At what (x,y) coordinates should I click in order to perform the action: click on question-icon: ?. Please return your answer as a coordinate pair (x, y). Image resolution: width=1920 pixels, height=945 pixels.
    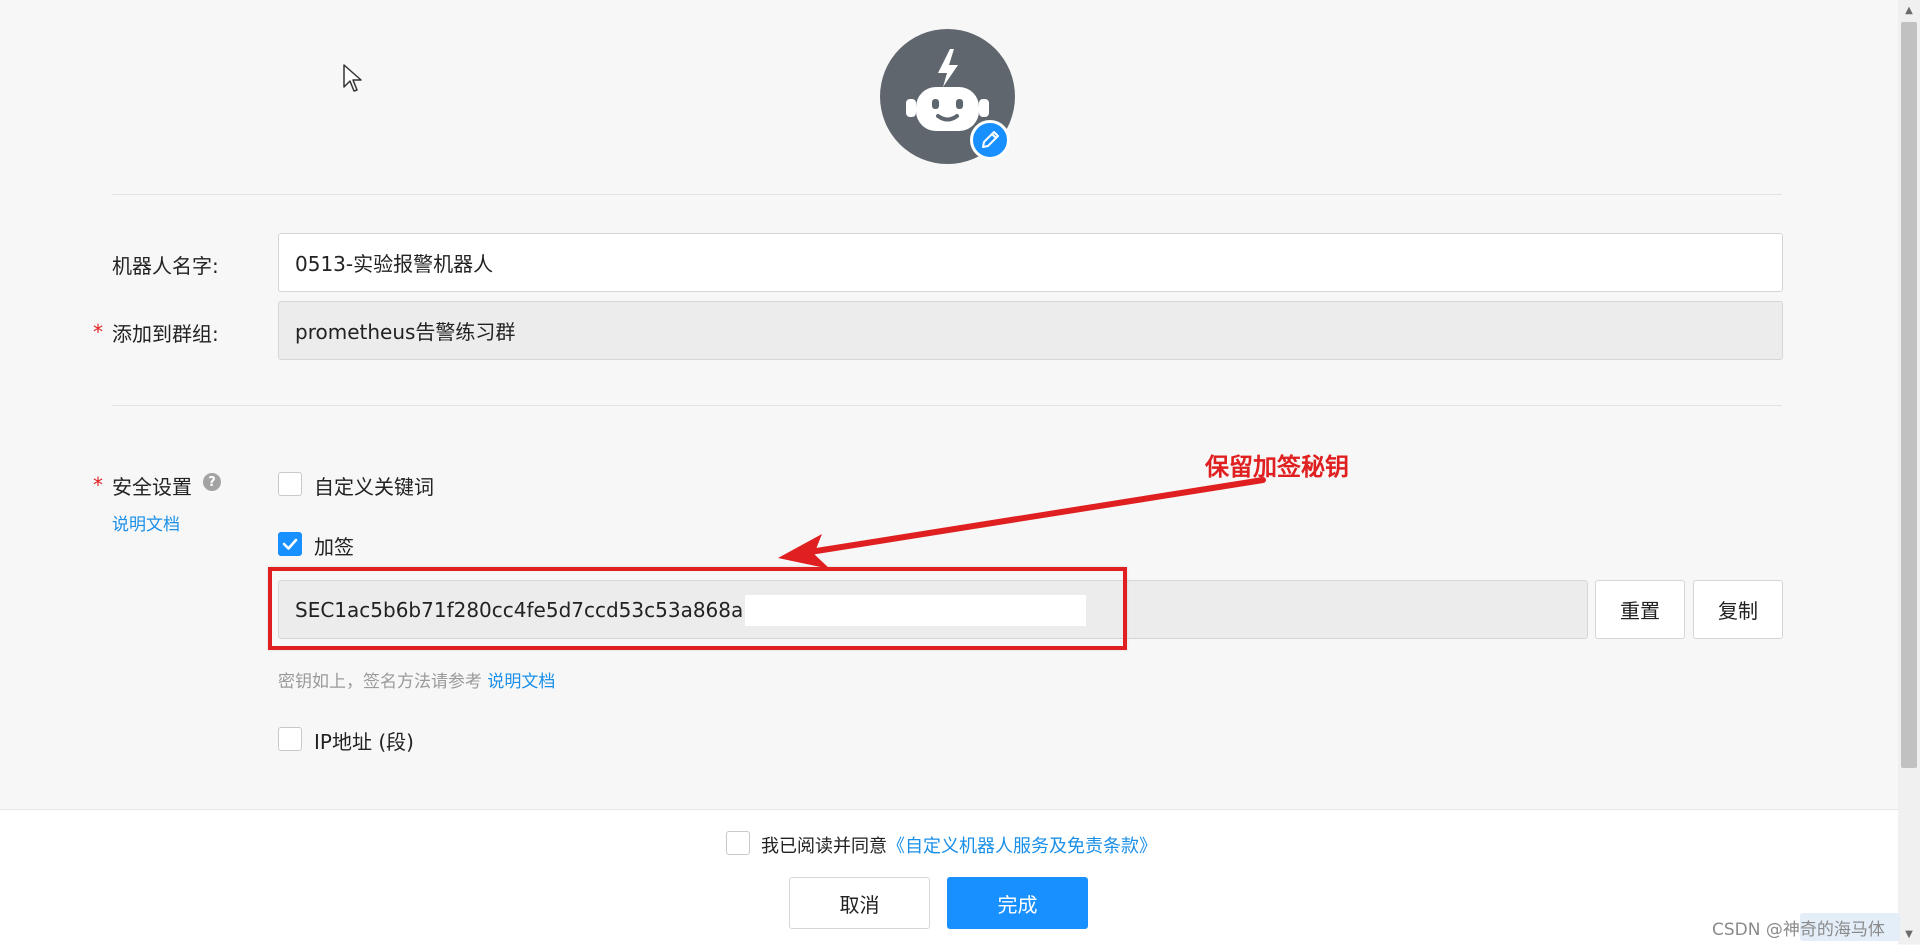
    Looking at the image, I should click on (212, 482).